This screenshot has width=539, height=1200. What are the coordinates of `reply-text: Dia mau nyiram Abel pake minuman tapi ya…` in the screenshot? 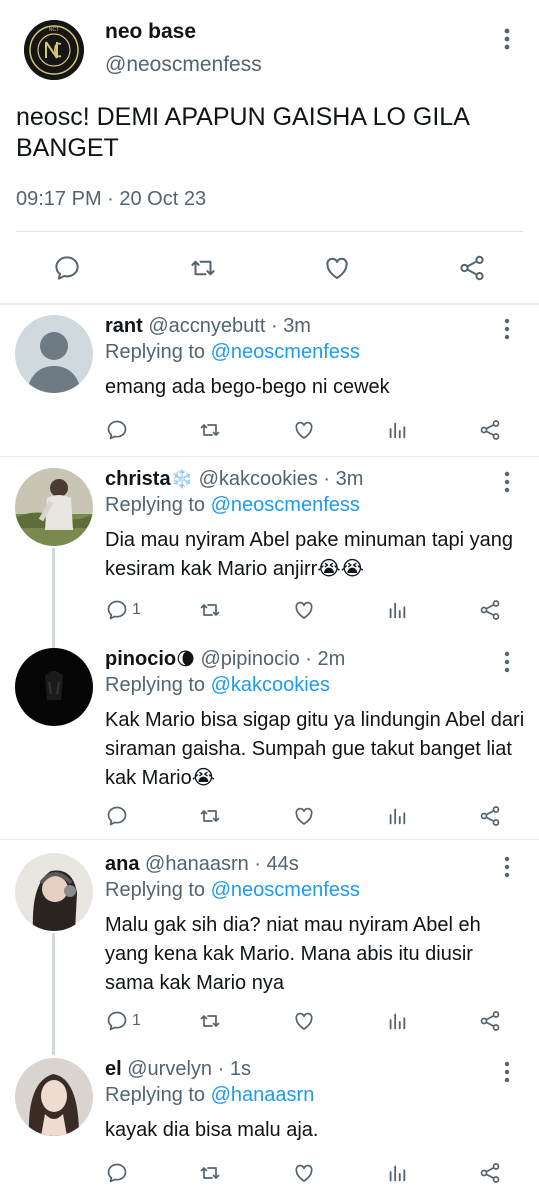 It's located at (309, 554).